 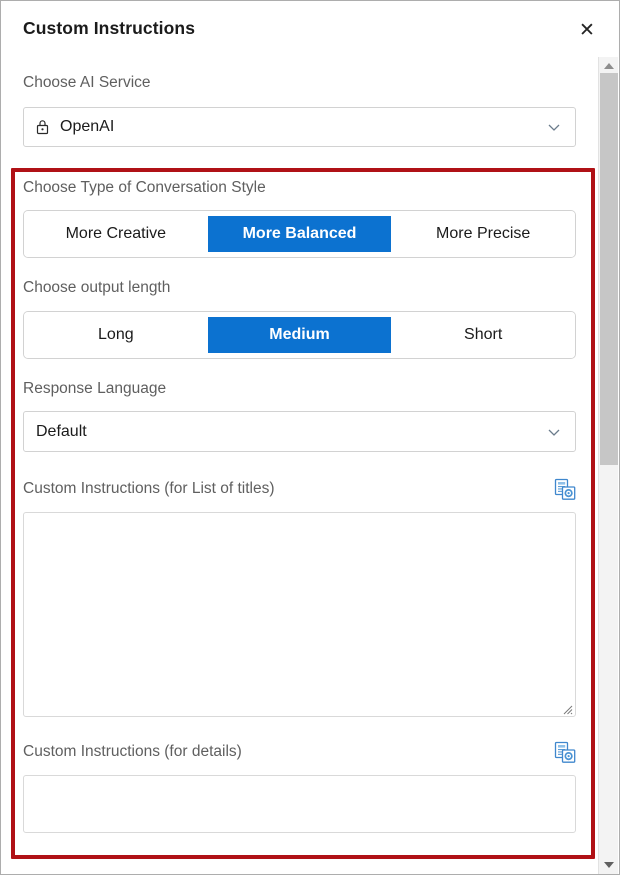 What do you see at coordinates (299, 752) in the screenshot?
I see `custom-instructions-details-row: Custom Instructions (for details)` at bounding box center [299, 752].